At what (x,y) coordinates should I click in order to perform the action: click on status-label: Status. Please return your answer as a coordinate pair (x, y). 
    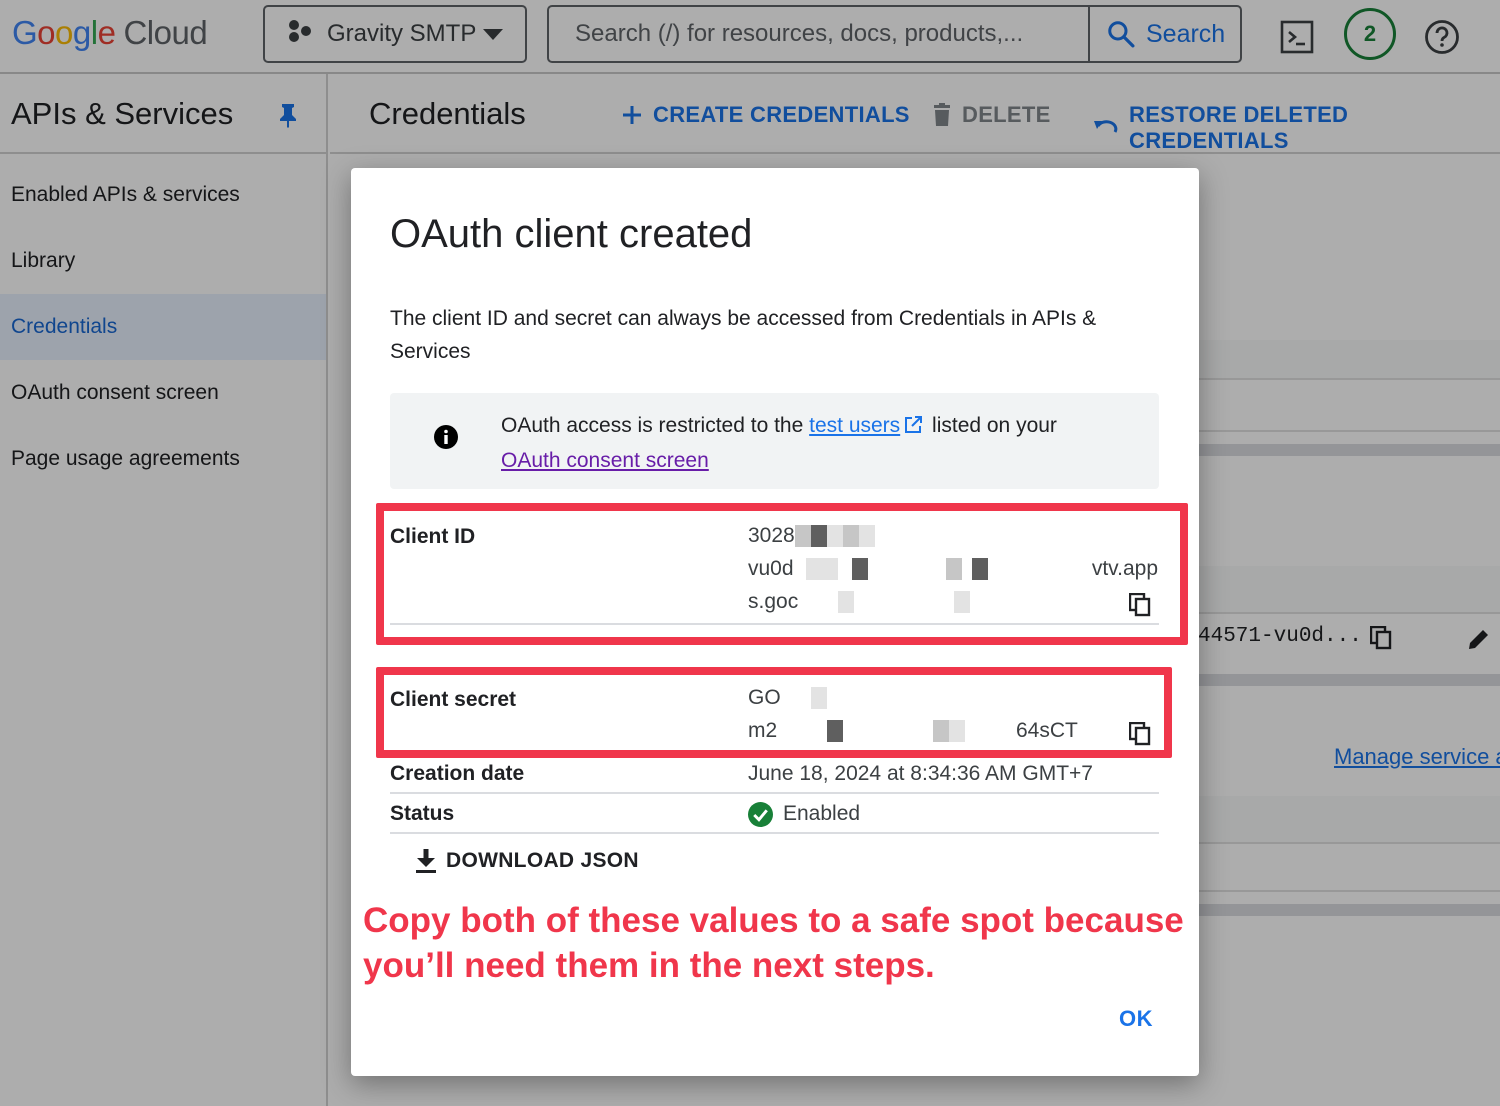
    Looking at the image, I should click on (422, 813).